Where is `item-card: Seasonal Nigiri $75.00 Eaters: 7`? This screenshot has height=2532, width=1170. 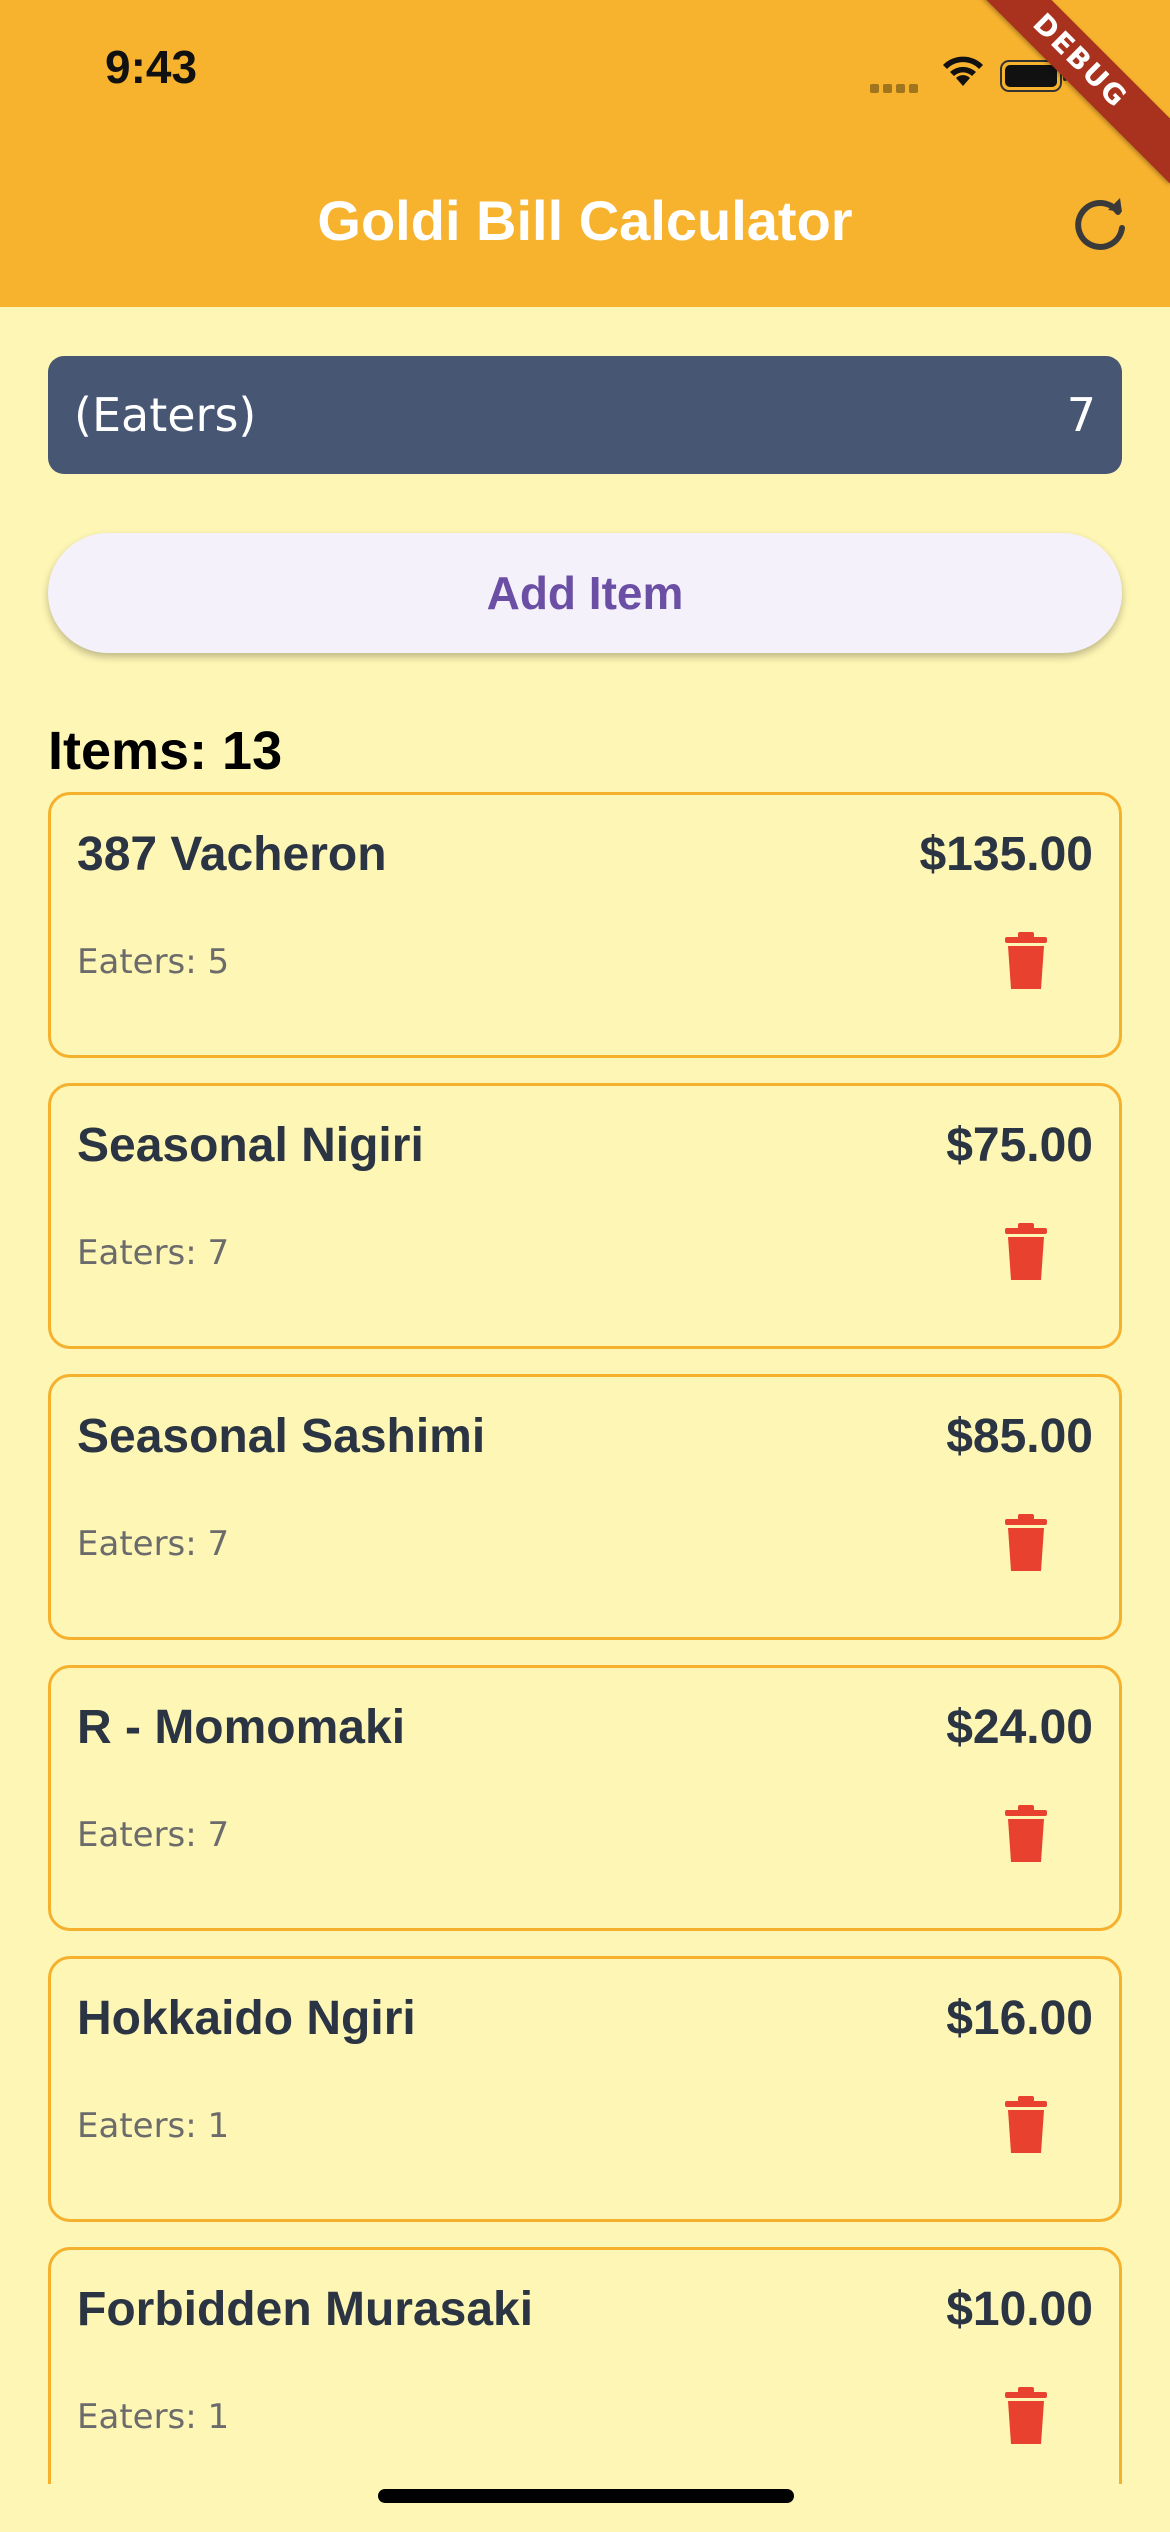
item-card: Seasonal Nigiri $75.00 Eaters: 7 is located at coordinates (585, 1216).